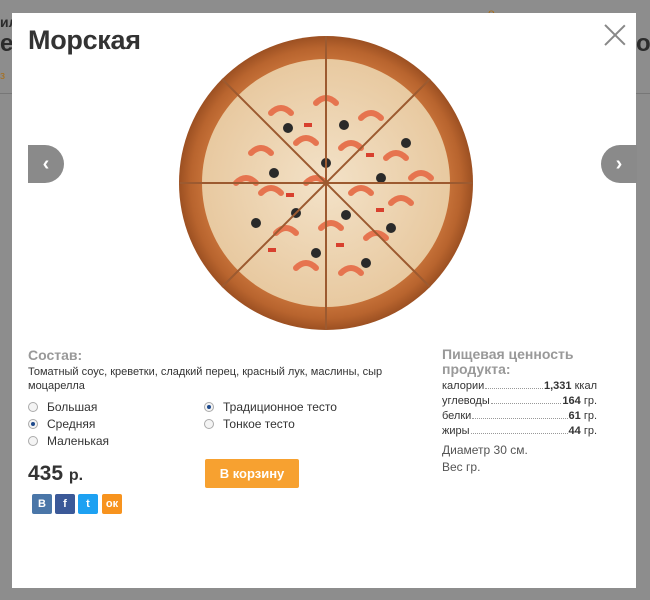  What do you see at coordinates (466, 401) in the screenshot?
I see `nutrition-name: углеводы` at bounding box center [466, 401].